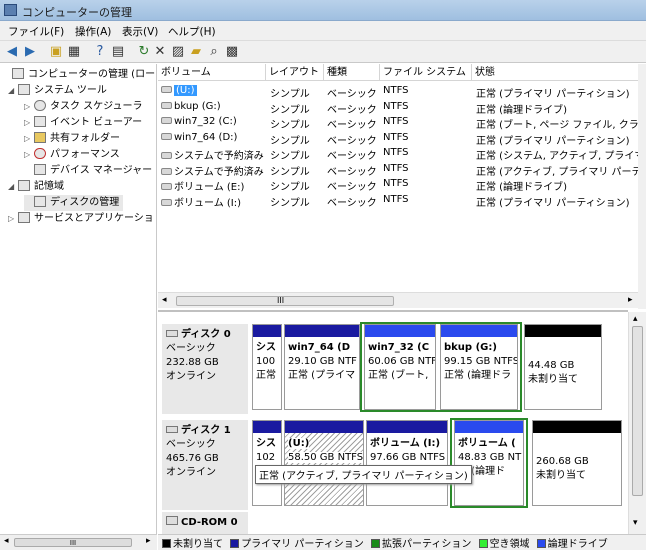 Image resolution: width=646 pixels, height=550 pixels. Describe the element at coordinates (30, 52) in the screenshot. I see `forward-icon: ▶` at that location.